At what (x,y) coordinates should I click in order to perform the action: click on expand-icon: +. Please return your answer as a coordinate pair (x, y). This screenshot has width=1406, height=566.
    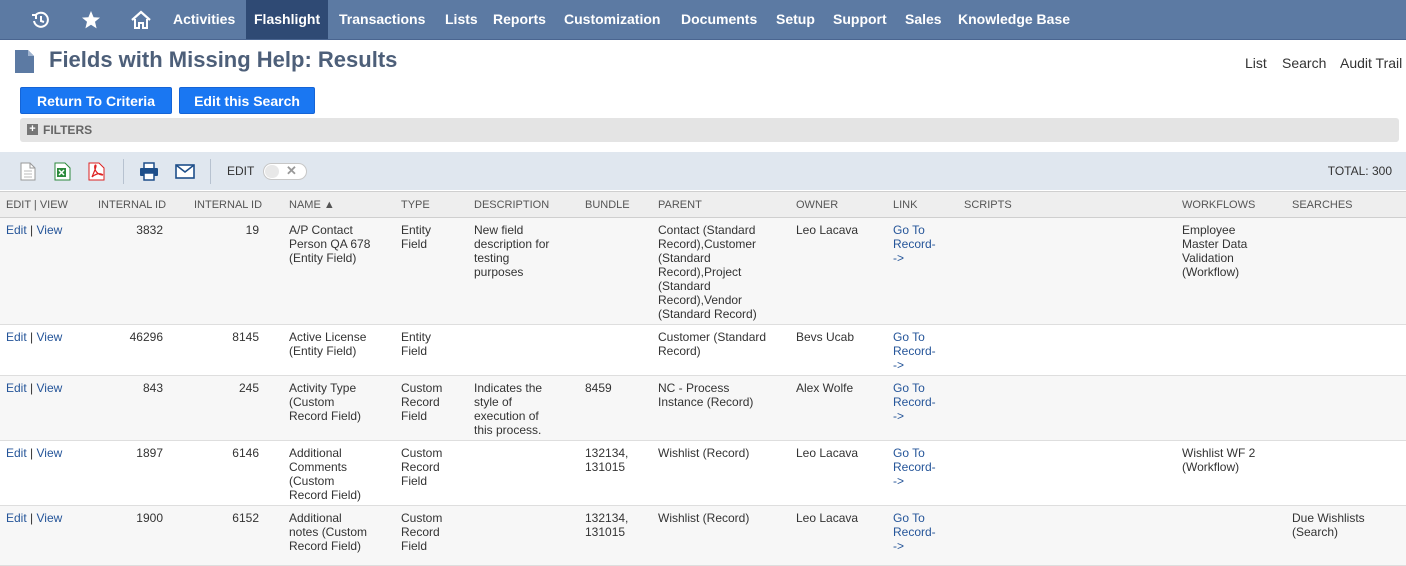
    Looking at the image, I should click on (32, 129).